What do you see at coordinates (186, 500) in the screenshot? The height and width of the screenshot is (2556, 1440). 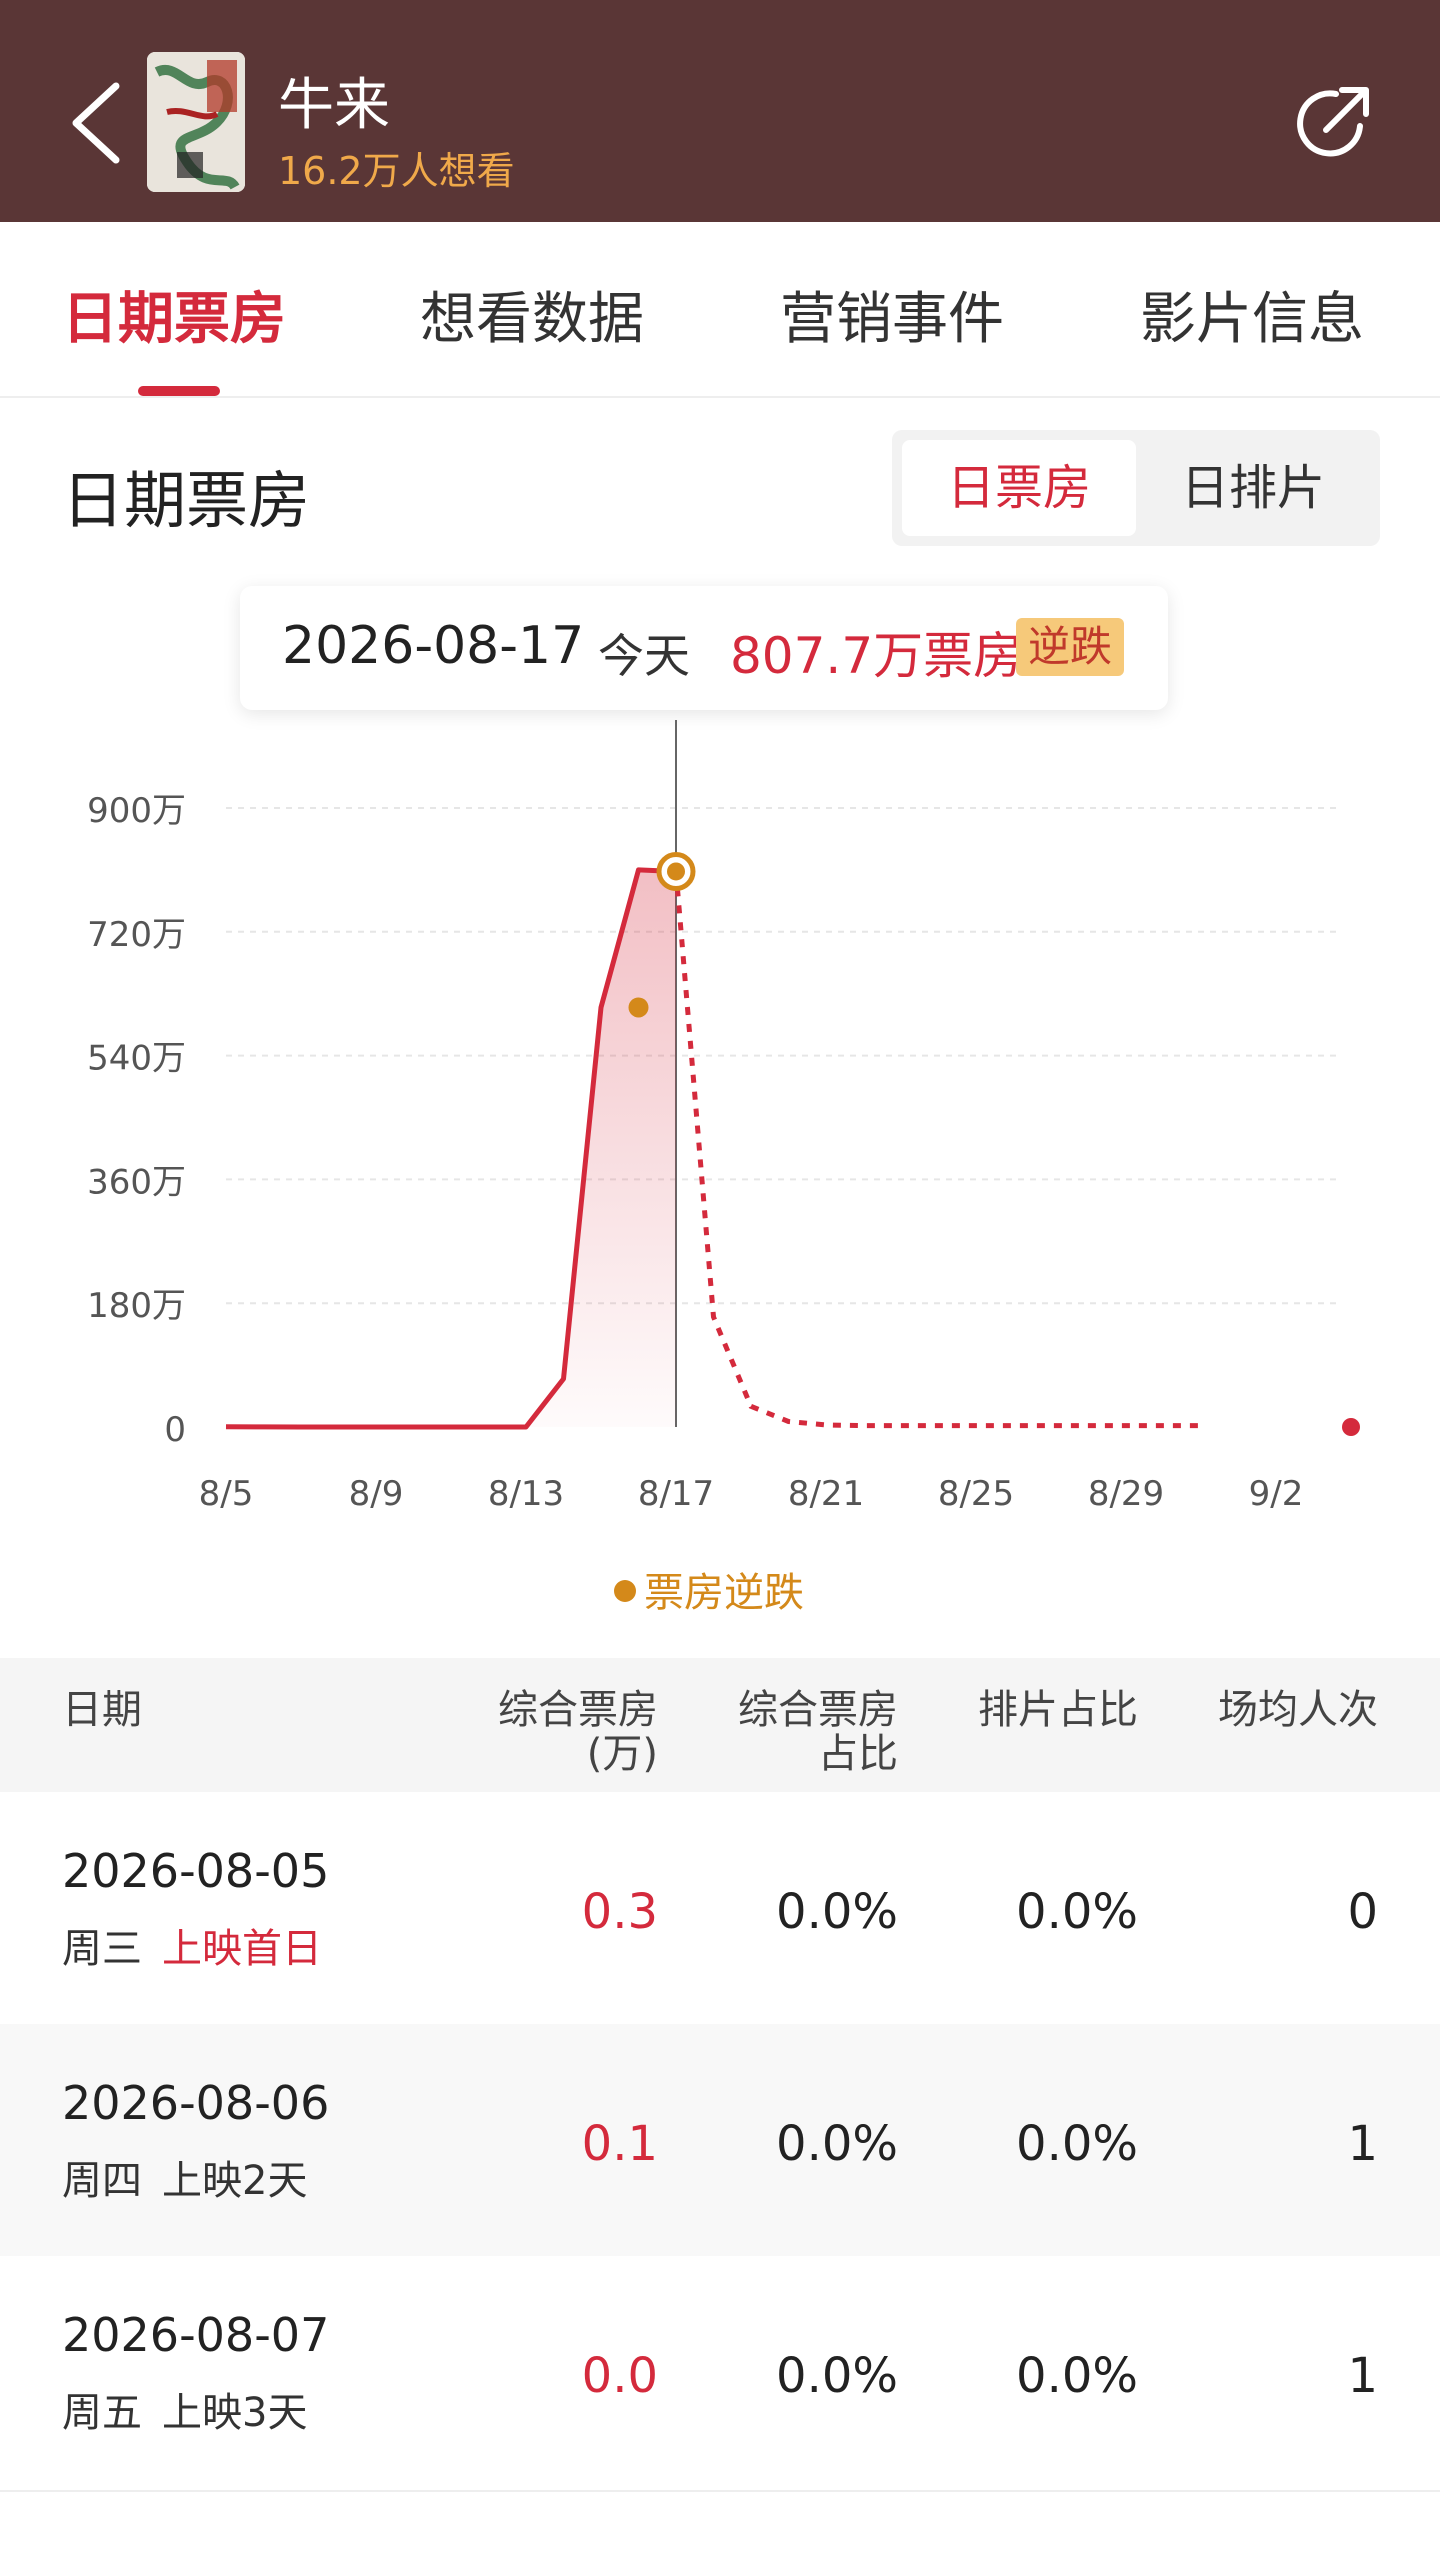 I see `section-title: 日期票房` at bounding box center [186, 500].